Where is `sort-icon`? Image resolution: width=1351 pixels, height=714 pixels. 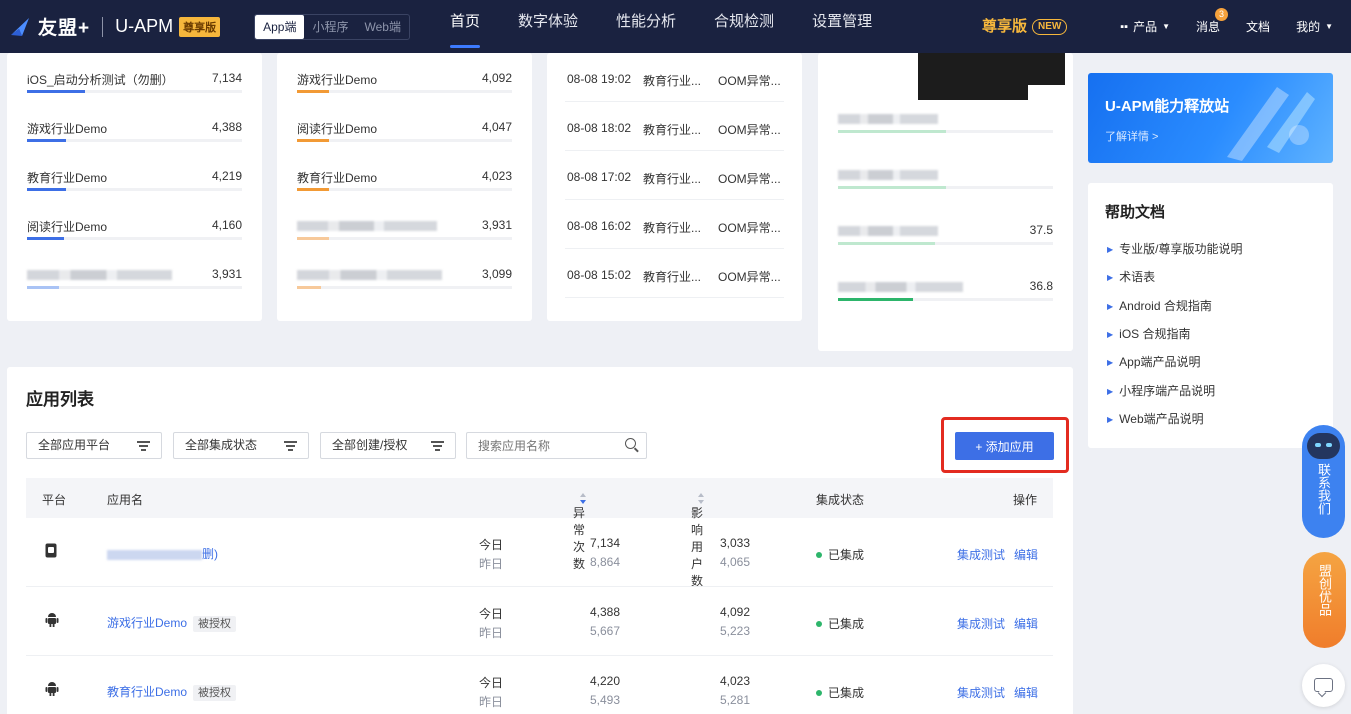 sort-icon is located at coordinates (701, 498).